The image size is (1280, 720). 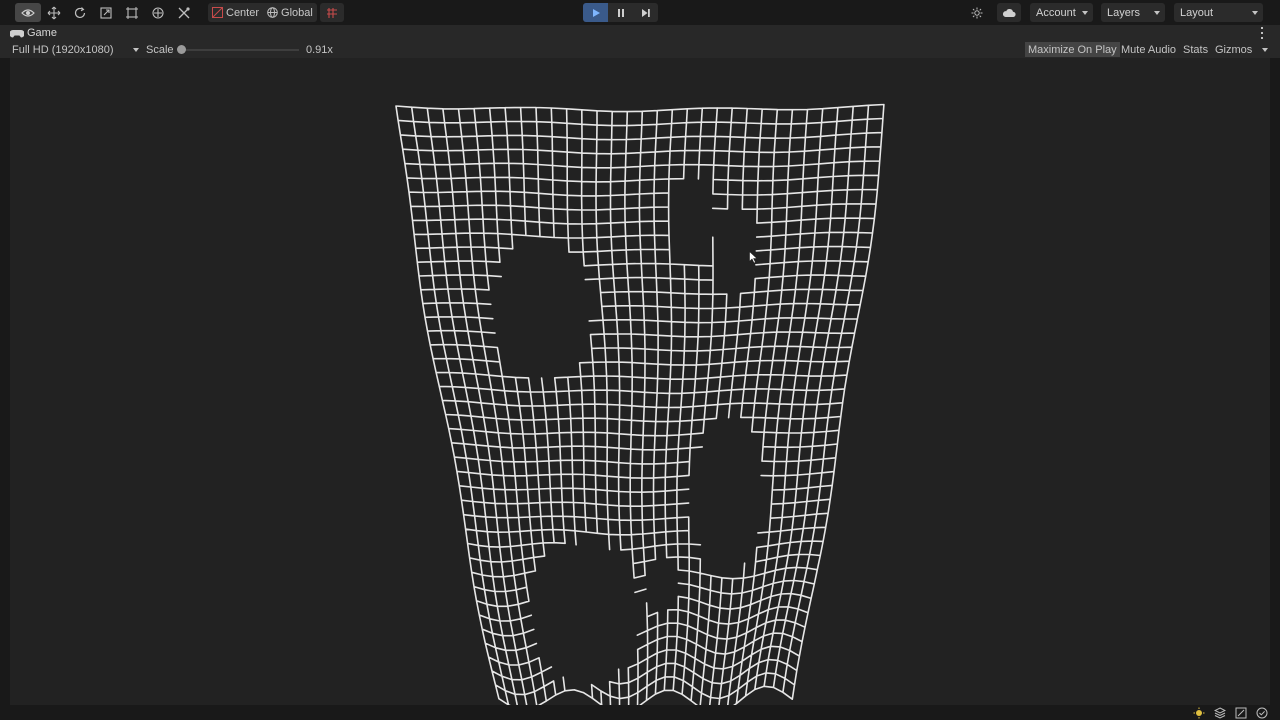 I want to click on pause-button, so click(x=620, y=12).